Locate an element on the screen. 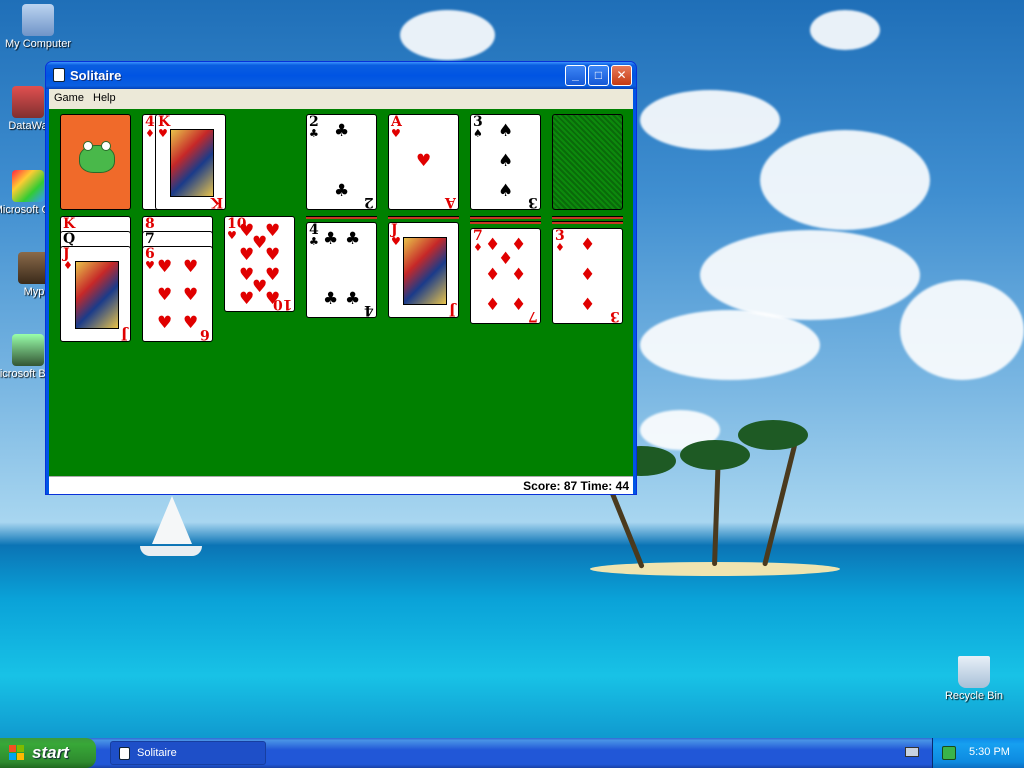 This screenshot has width=1024, height=768. visual-cpp-shortcut-icon is located at coordinates (28, 186).